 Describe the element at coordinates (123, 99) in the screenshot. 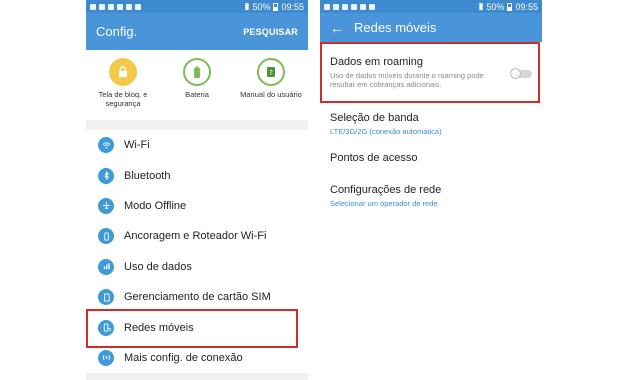

I see `tile-label: Tela de bloq. e segurança` at that location.